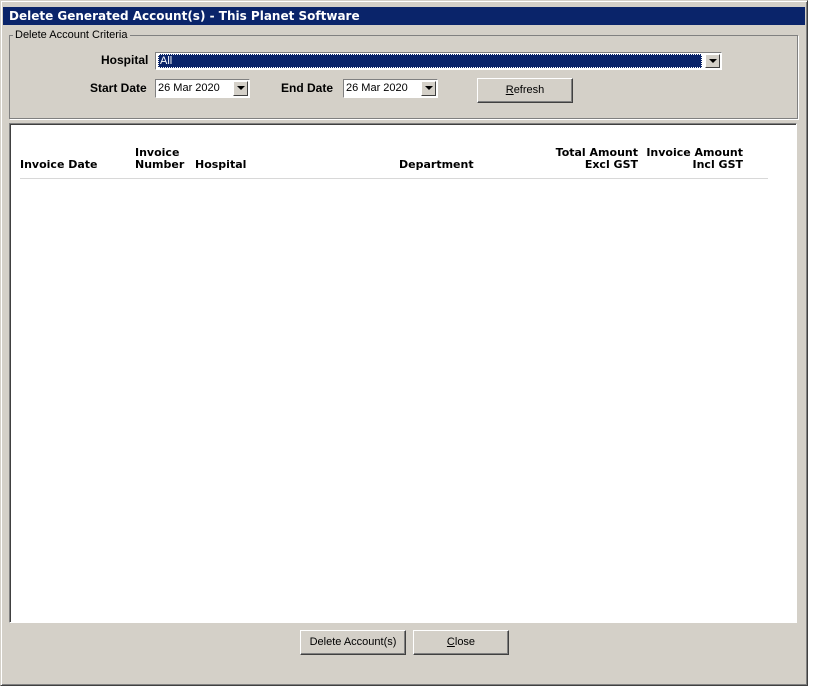 This screenshot has height=688, width=814. I want to click on close-label: lose, so click(465, 642).